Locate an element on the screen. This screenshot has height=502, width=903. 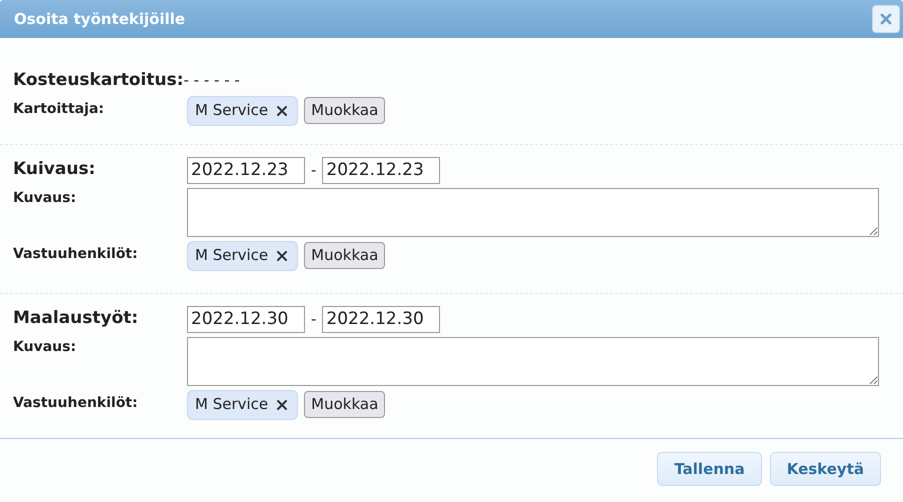
start-date-field: 2022.12.30 is located at coordinates (246, 319).